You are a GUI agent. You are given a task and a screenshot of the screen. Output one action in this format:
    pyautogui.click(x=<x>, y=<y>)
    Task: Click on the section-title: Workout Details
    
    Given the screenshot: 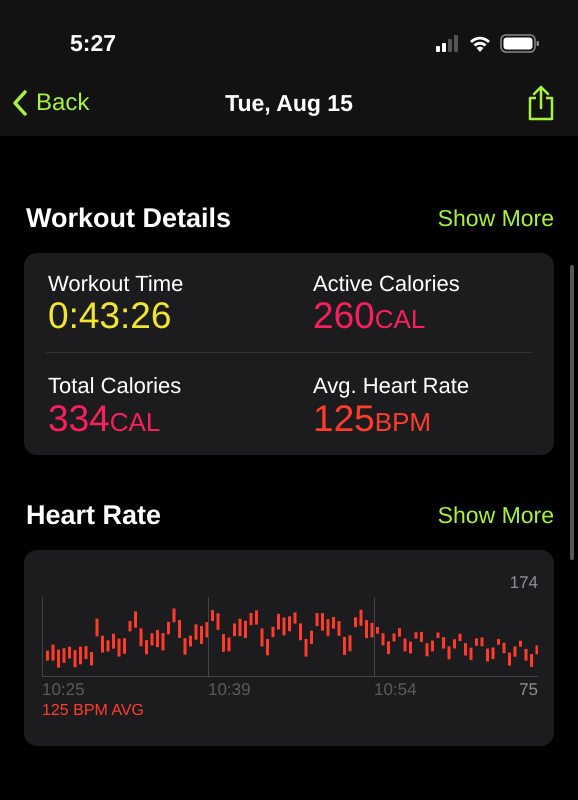 What is the action you would take?
    pyautogui.click(x=129, y=218)
    